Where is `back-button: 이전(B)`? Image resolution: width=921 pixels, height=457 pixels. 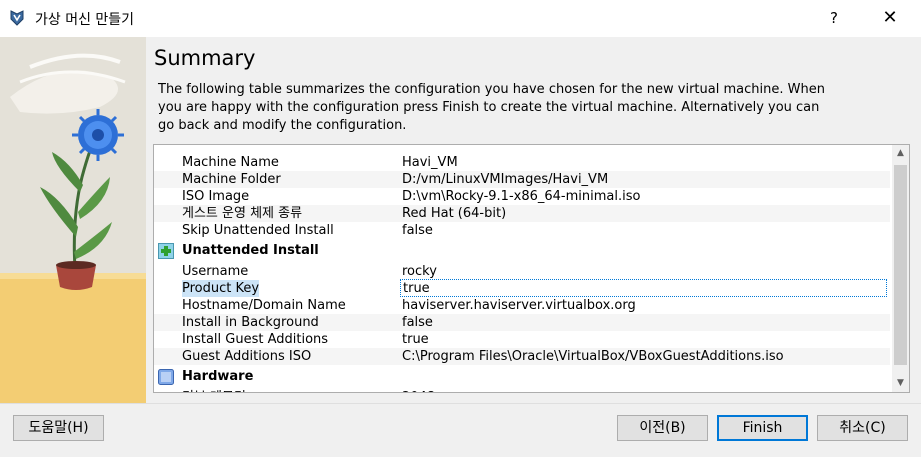
back-button: 이전(B) is located at coordinates (662, 428).